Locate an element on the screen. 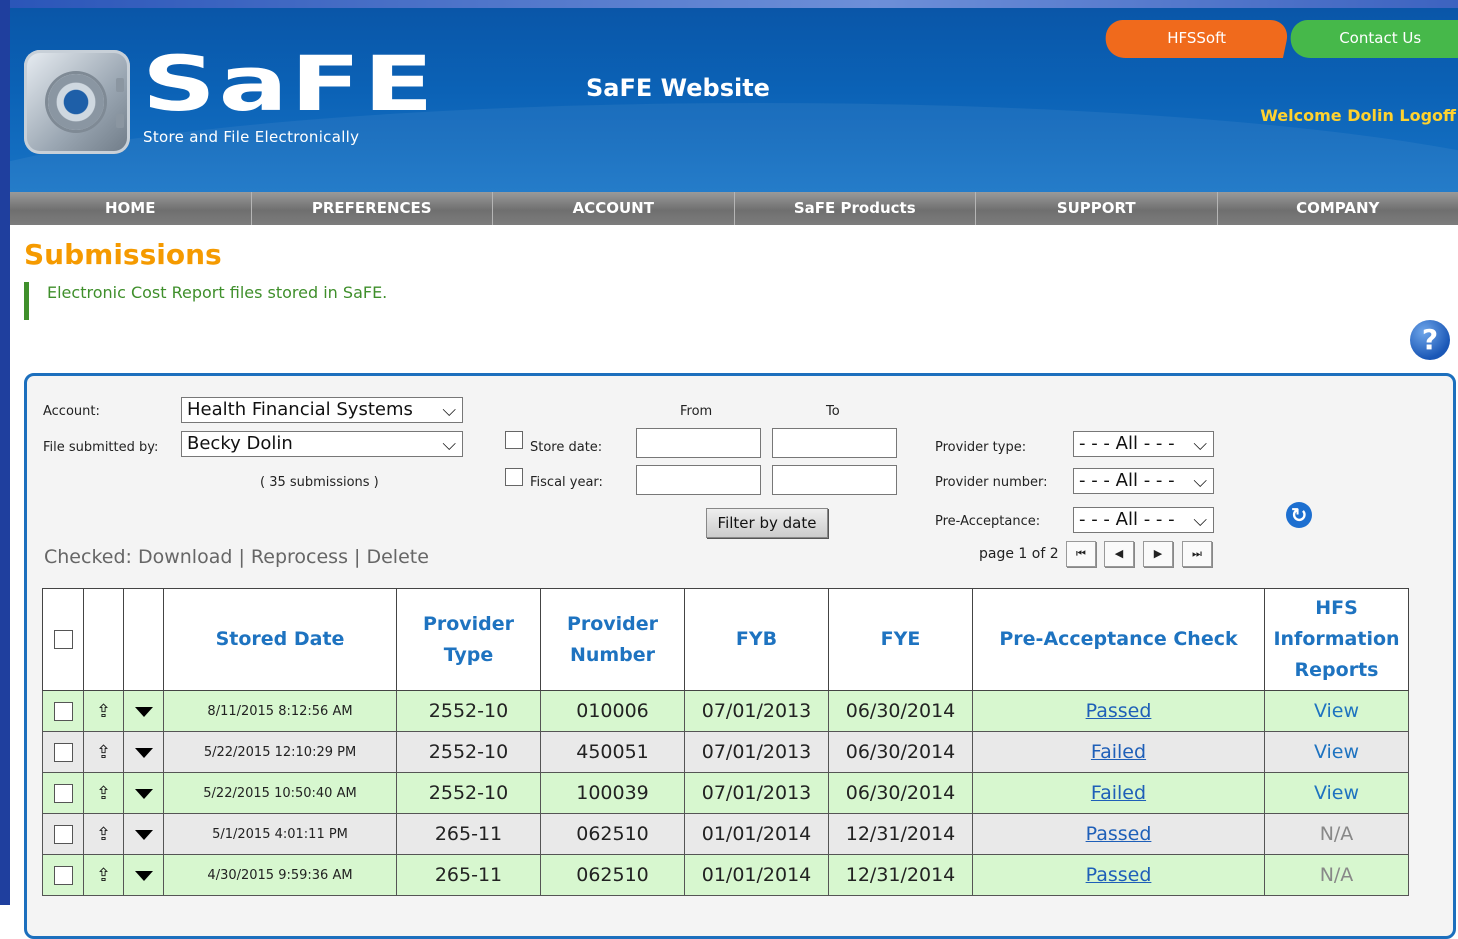 This screenshot has height=939, width=1458. help-icon: ? is located at coordinates (1430, 340).